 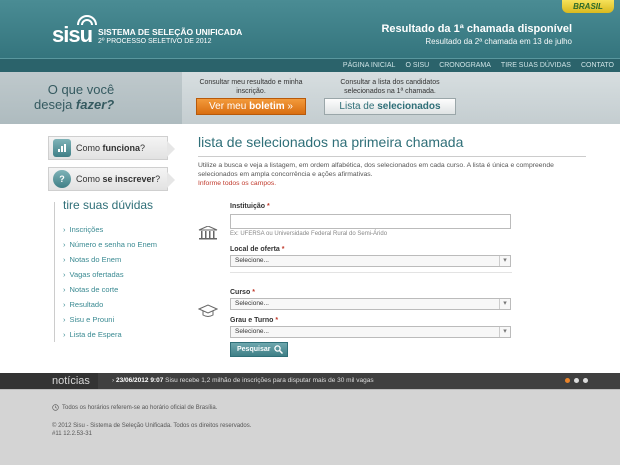 I want to click on como-funciona-label: Como funciona?, so click(x=111, y=148).